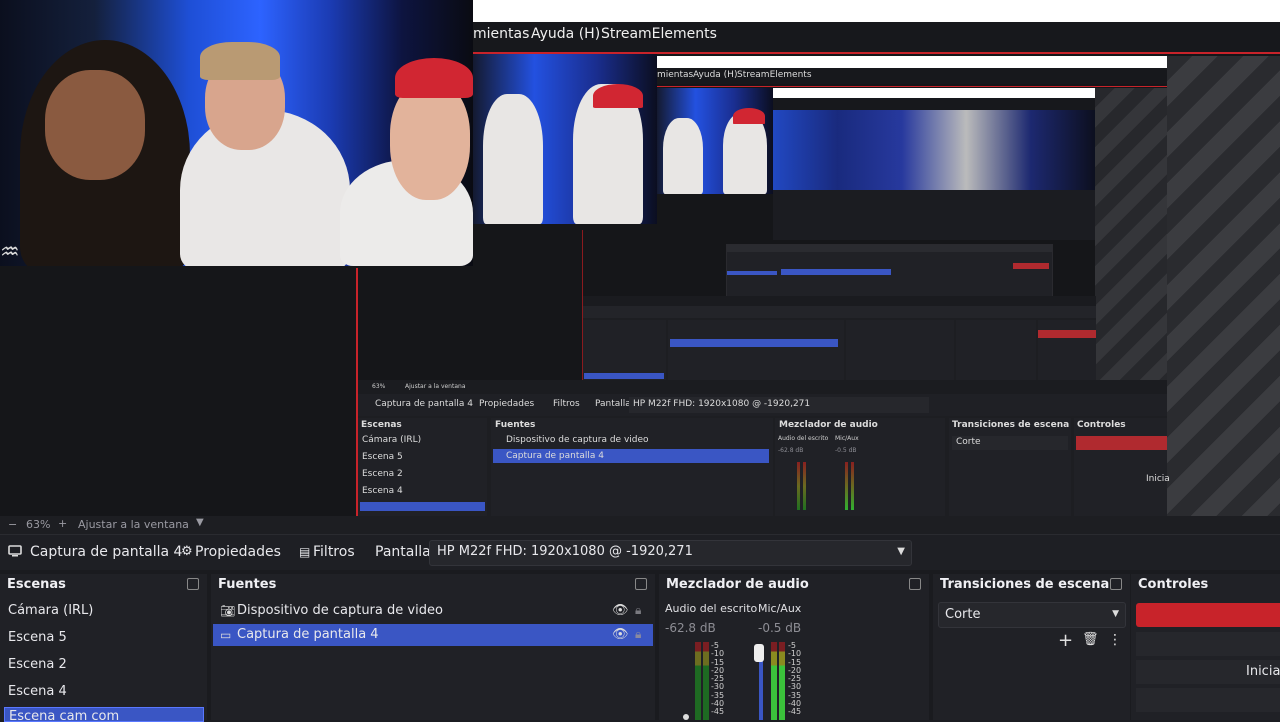 This screenshot has width=1280, height=722. Describe the element at coordinates (1101, 425) in the screenshot. I see `nested-controls-title: Controles` at that location.